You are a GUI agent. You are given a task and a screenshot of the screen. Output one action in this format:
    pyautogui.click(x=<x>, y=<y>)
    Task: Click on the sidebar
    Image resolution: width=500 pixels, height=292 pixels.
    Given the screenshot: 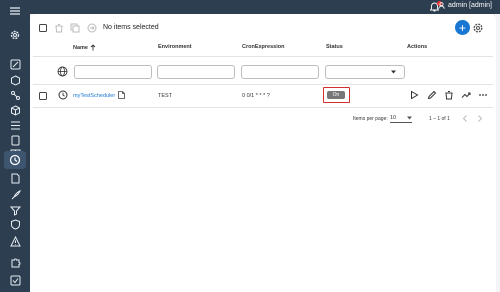 What is the action you would take?
    pyautogui.click(x=15, y=146)
    